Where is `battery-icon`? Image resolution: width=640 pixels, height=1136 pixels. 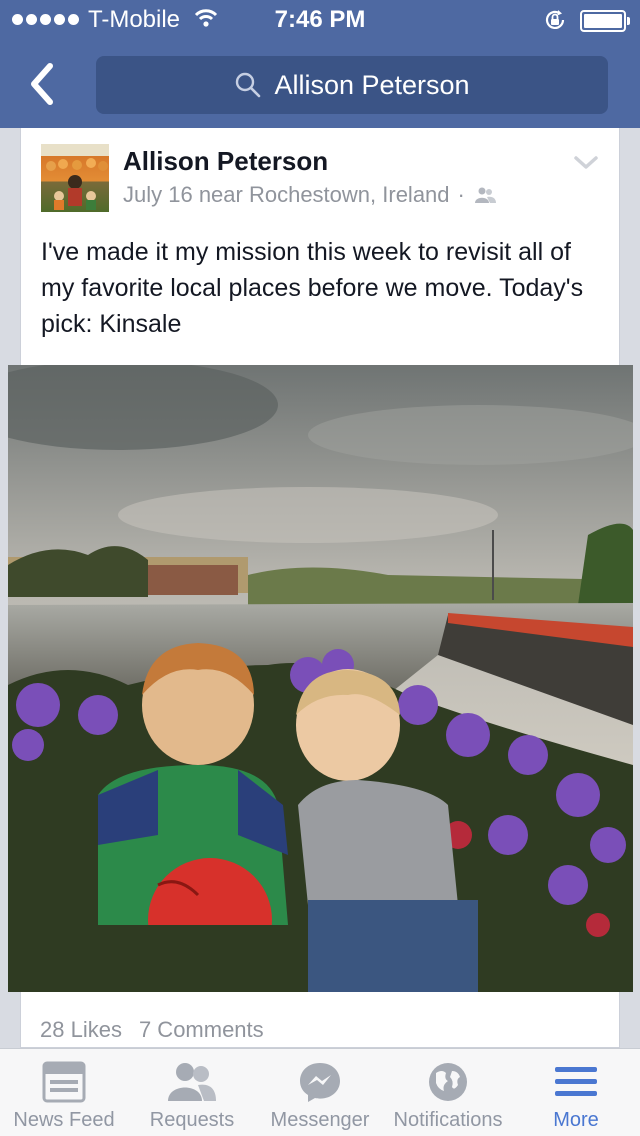 battery-icon is located at coordinates (605, 21).